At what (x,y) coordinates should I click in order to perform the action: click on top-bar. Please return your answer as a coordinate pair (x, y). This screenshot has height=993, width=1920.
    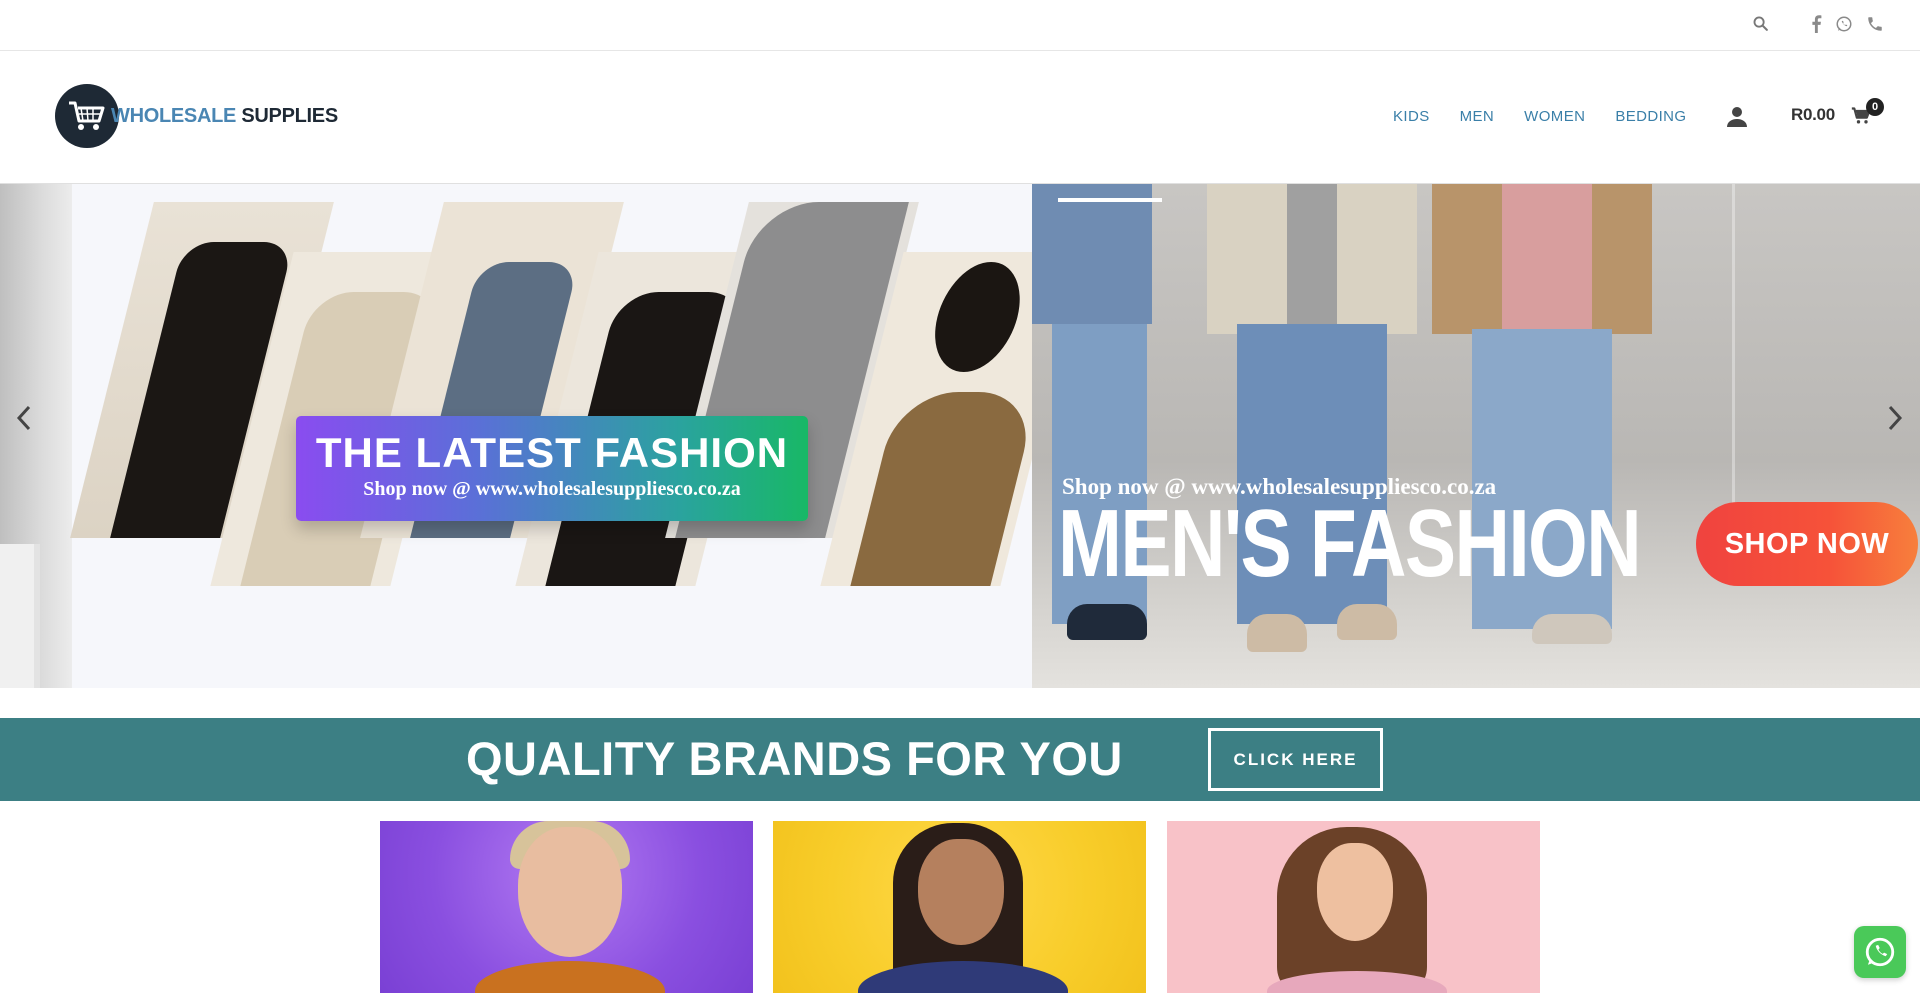
    Looking at the image, I should click on (960, 25).